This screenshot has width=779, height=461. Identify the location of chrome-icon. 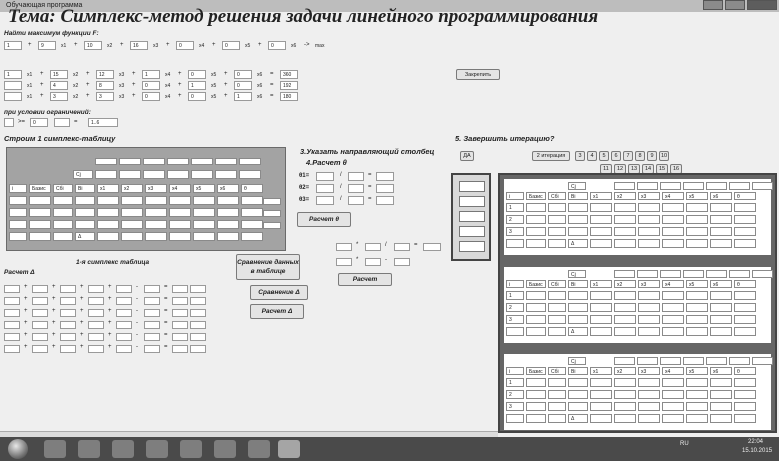
(191, 449).